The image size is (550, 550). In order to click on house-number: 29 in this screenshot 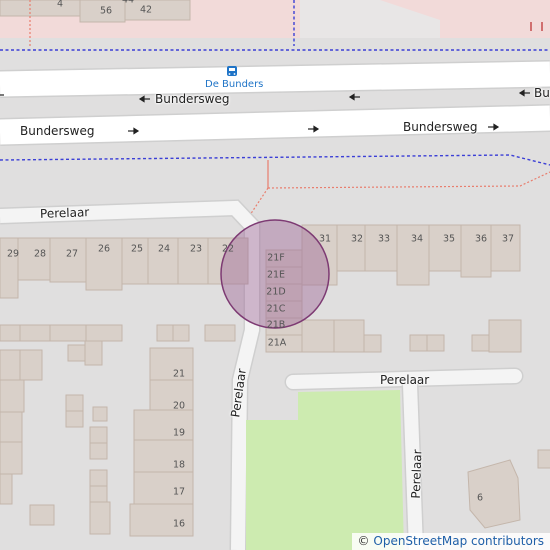, I will do `click(13, 254)`.